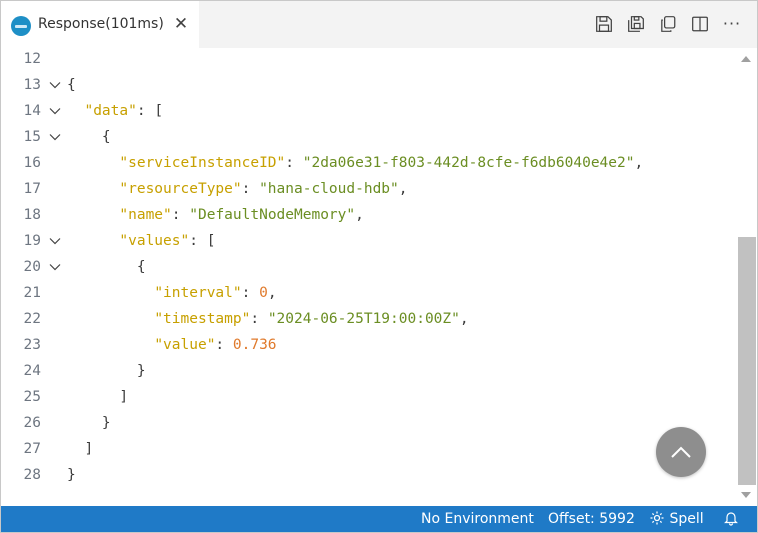 The width and height of the screenshot is (758, 533). Describe the element at coordinates (32, 163) in the screenshot. I see `line-number: 16` at that location.